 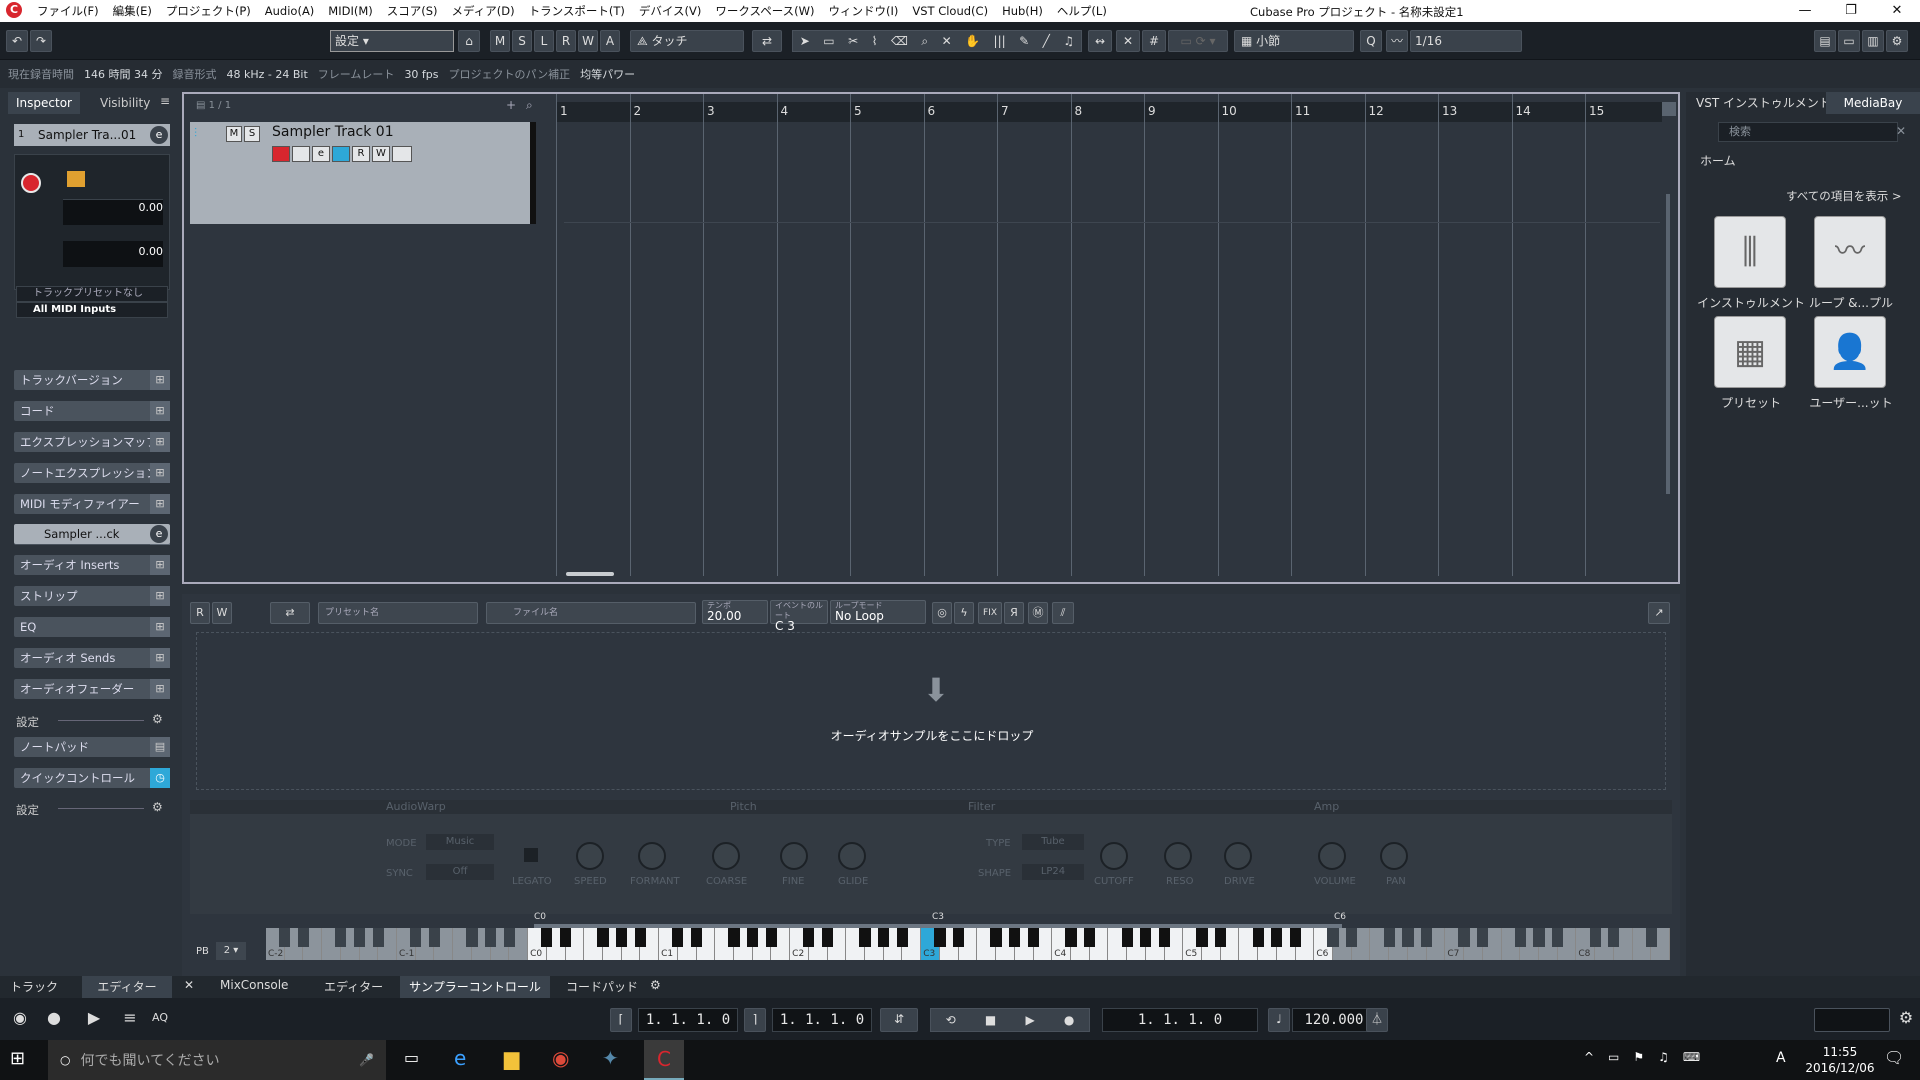 What do you see at coordinates (92, 689) in the screenshot?
I see `inspector-section: オーディオフェーダー ⊞` at bounding box center [92, 689].